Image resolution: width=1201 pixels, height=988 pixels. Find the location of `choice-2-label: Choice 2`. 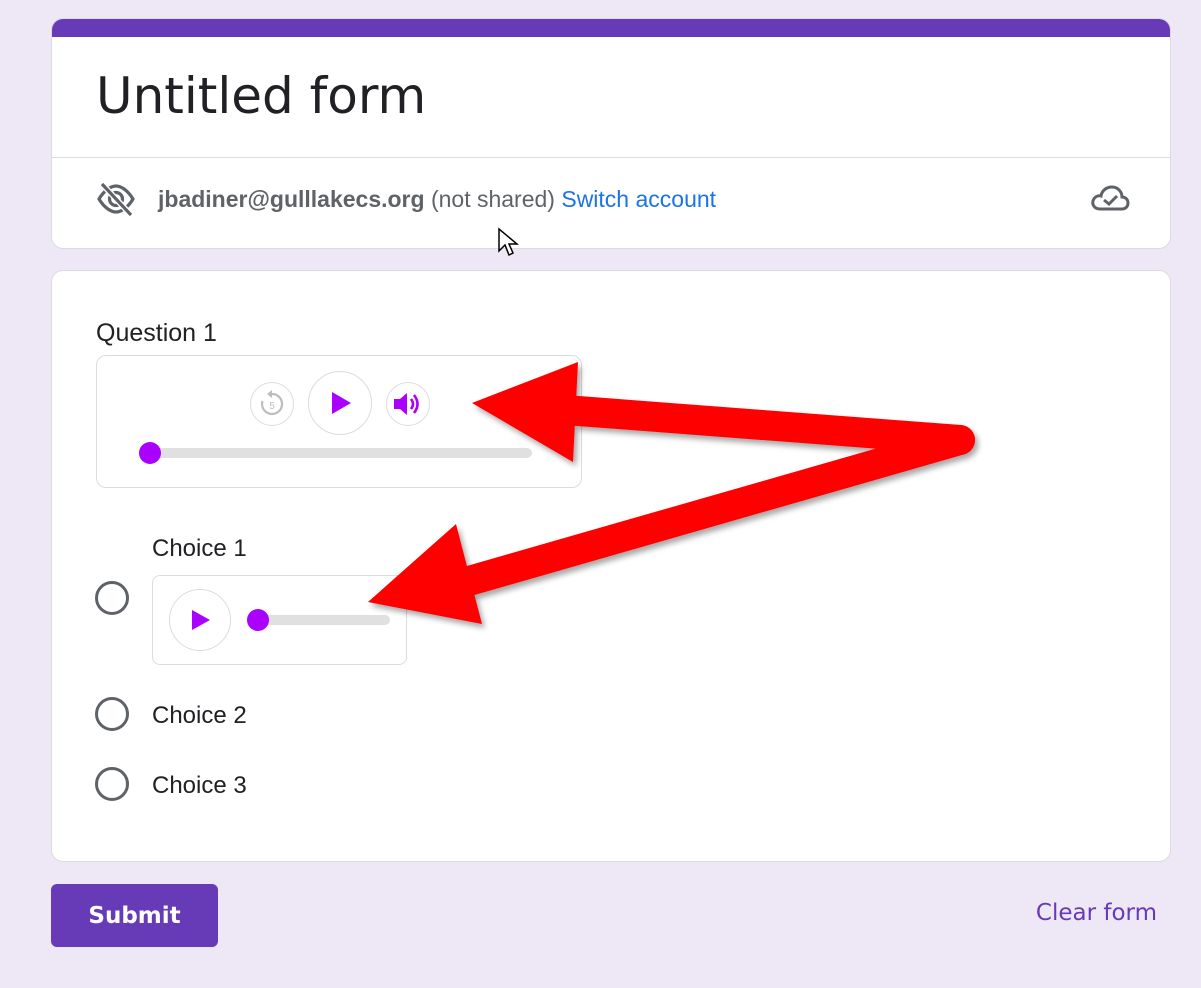

choice-2-label: Choice 2 is located at coordinates (199, 715).